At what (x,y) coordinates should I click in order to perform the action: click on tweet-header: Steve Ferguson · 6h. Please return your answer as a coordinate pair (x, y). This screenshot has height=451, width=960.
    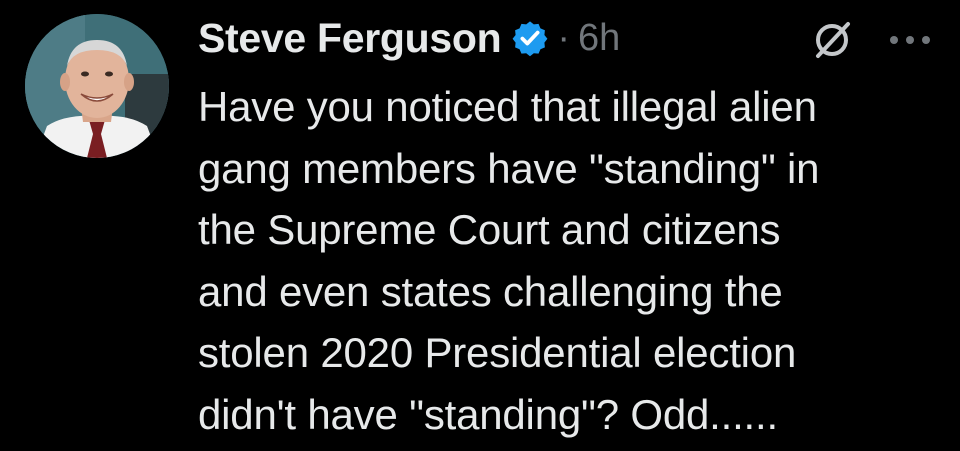
    Looking at the image, I should click on (568, 38).